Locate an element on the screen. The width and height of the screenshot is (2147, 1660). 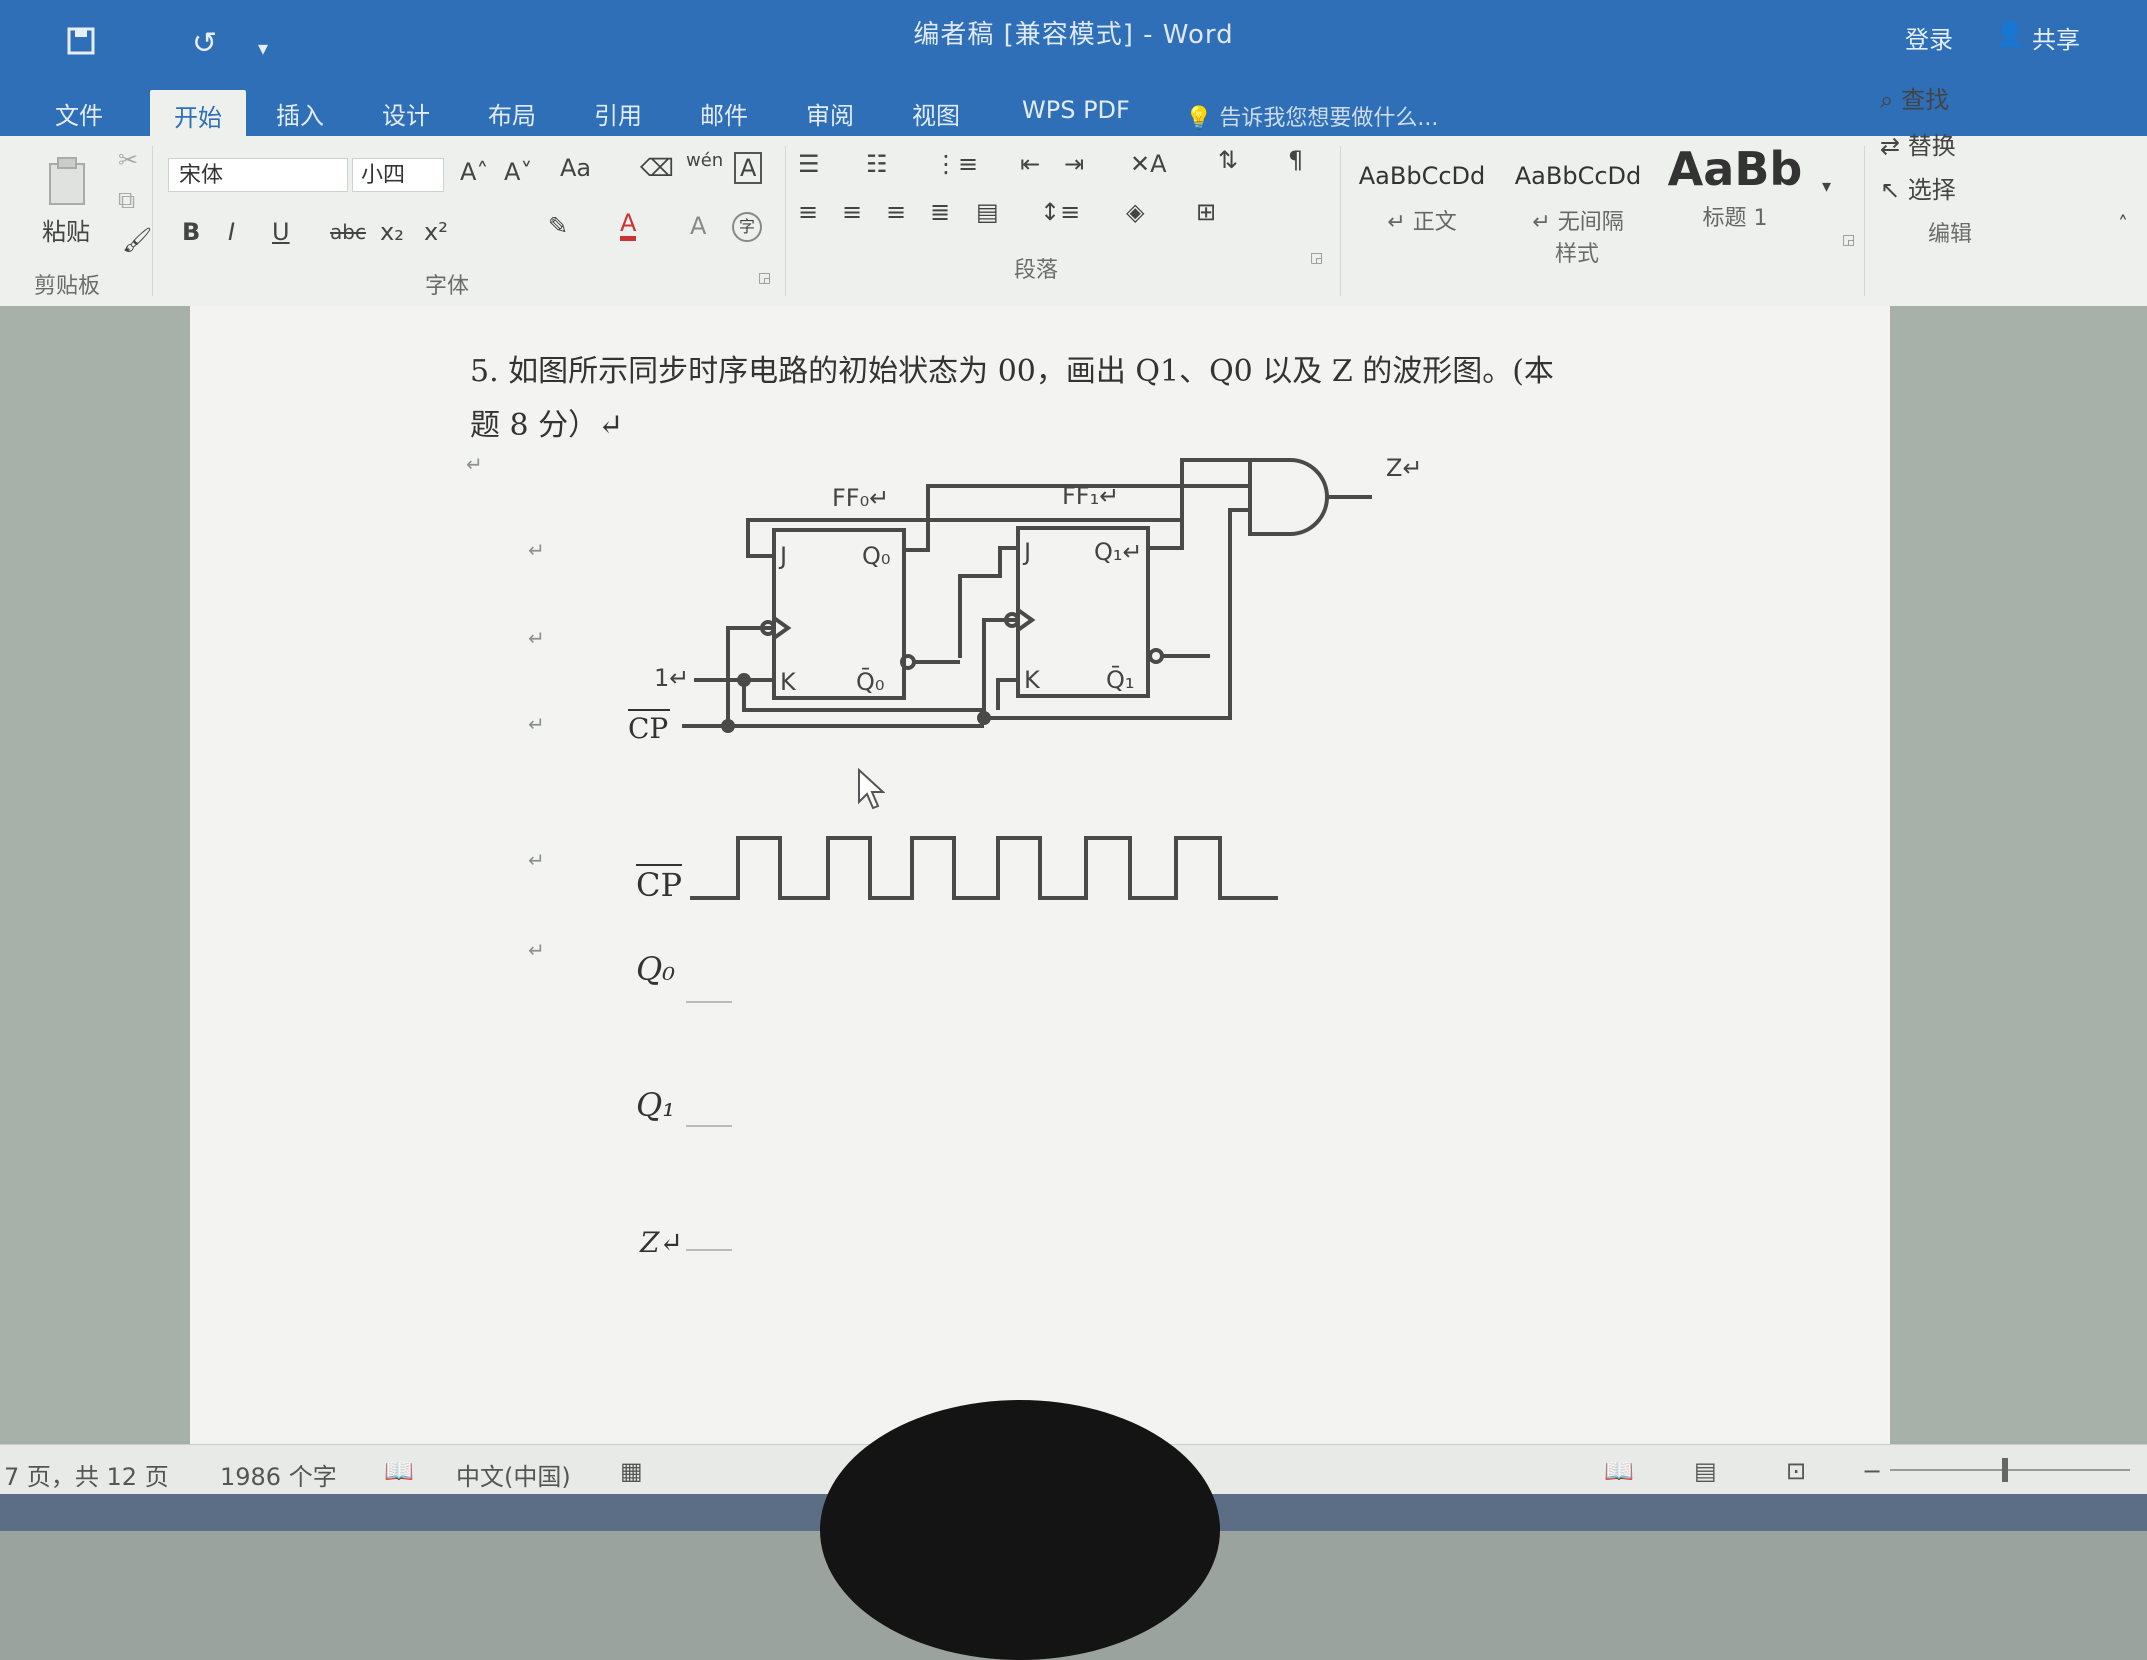
line-spacing-icon: ↕≡ is located at coordinates (1060, 212).